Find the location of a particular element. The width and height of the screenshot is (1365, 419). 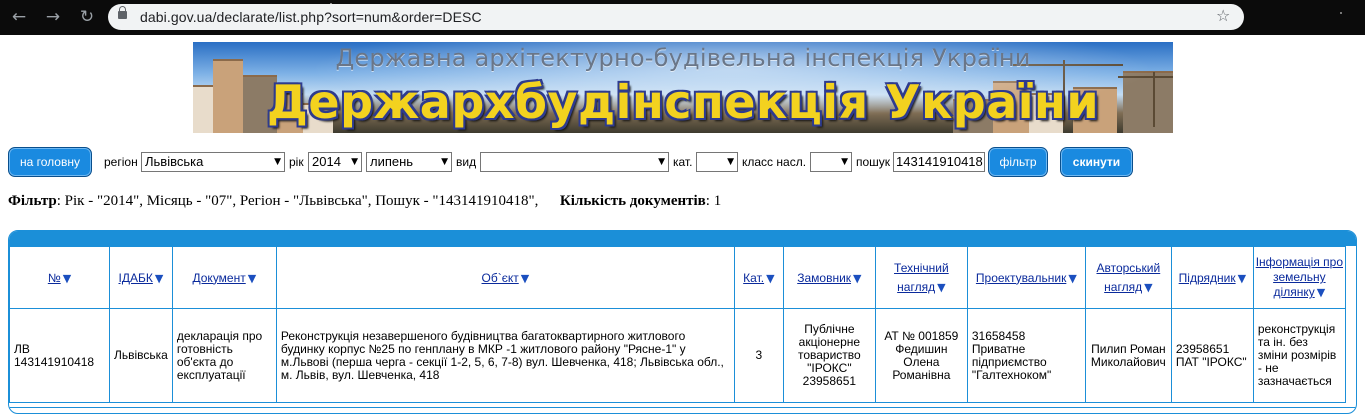

banner-title: Держархбудінспекція України is located at coordinates (683, 102).